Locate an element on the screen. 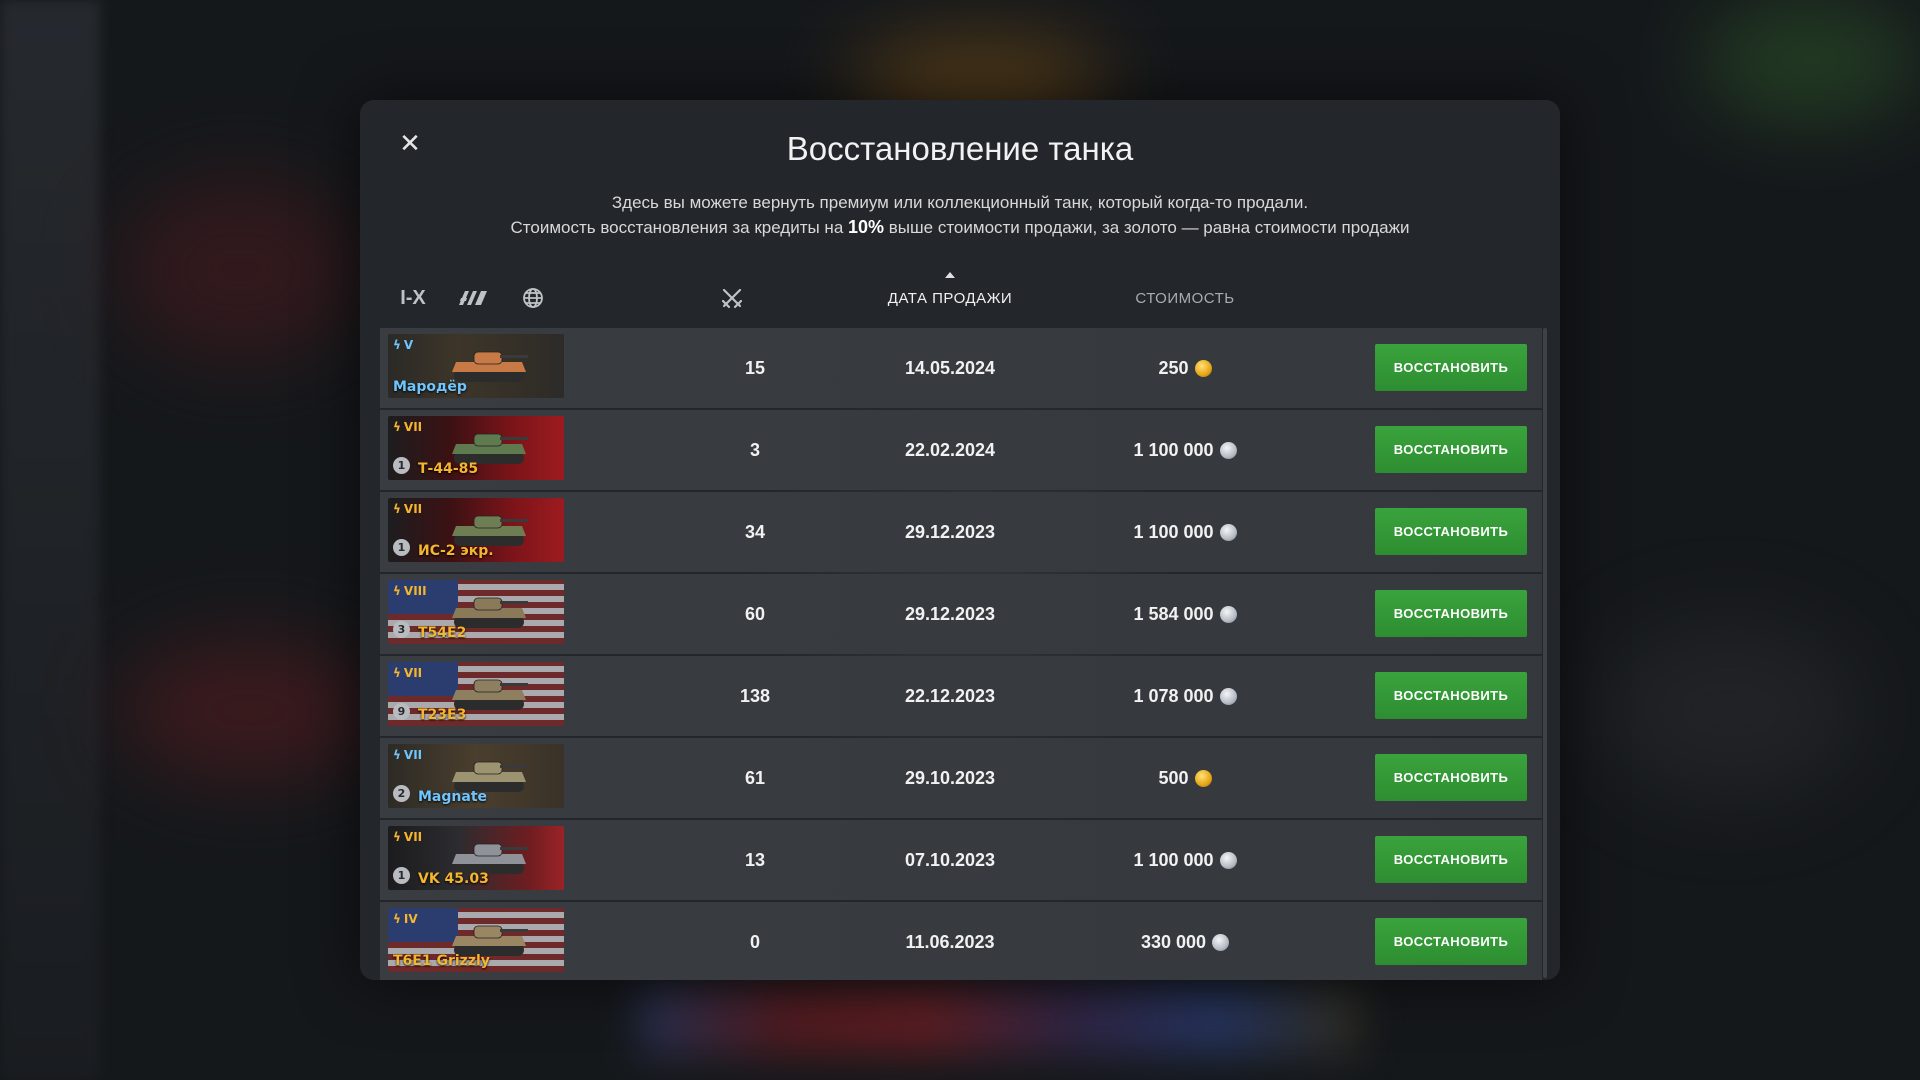 This screenshot has width=1920, height=1080. crossed-swords-icon is located at coordinates (732, 298).